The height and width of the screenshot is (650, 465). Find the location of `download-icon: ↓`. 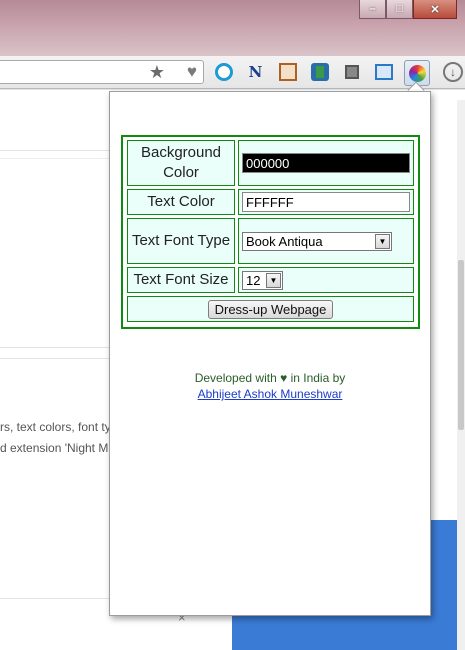

download-icon: ↓ is located at coordinates (453, 72).